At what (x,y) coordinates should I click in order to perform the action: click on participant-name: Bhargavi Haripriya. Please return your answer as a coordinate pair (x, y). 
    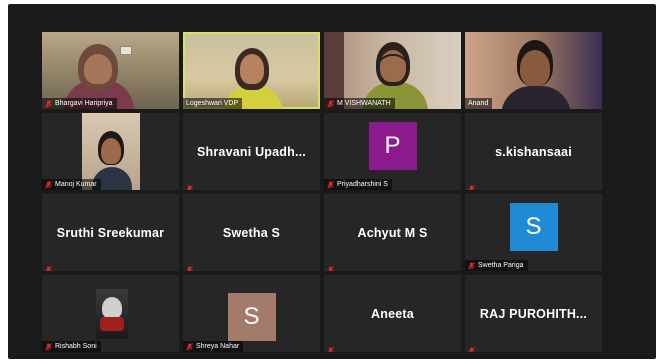
    Looking at the image, I should click on (84, 103).